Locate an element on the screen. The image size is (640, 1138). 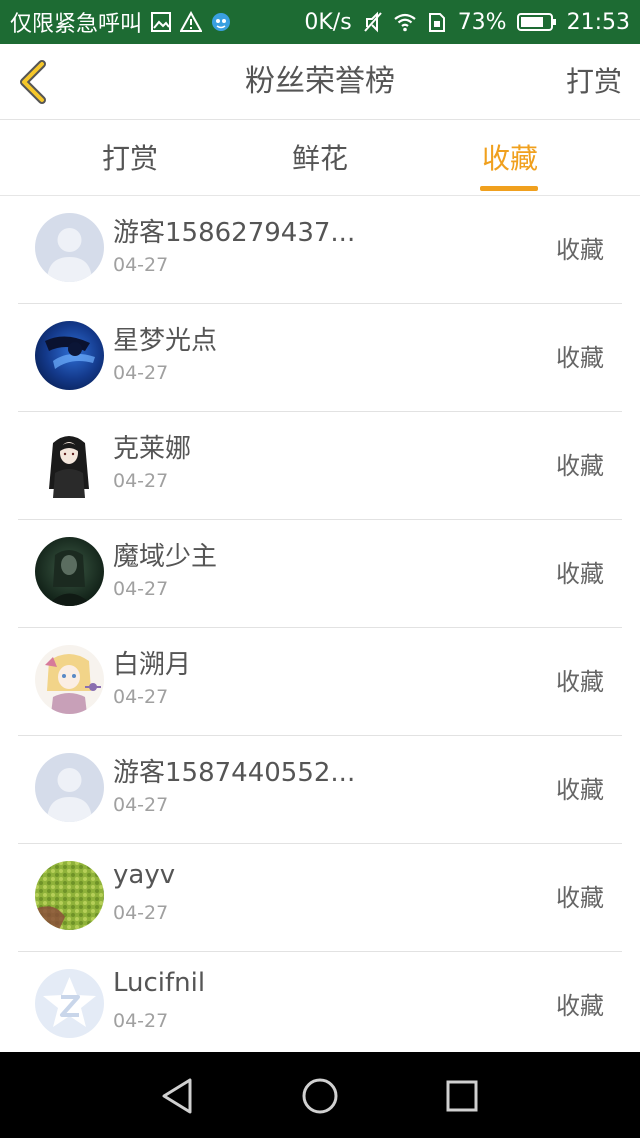
nav-home-button is located at coordinates (320, 1096).